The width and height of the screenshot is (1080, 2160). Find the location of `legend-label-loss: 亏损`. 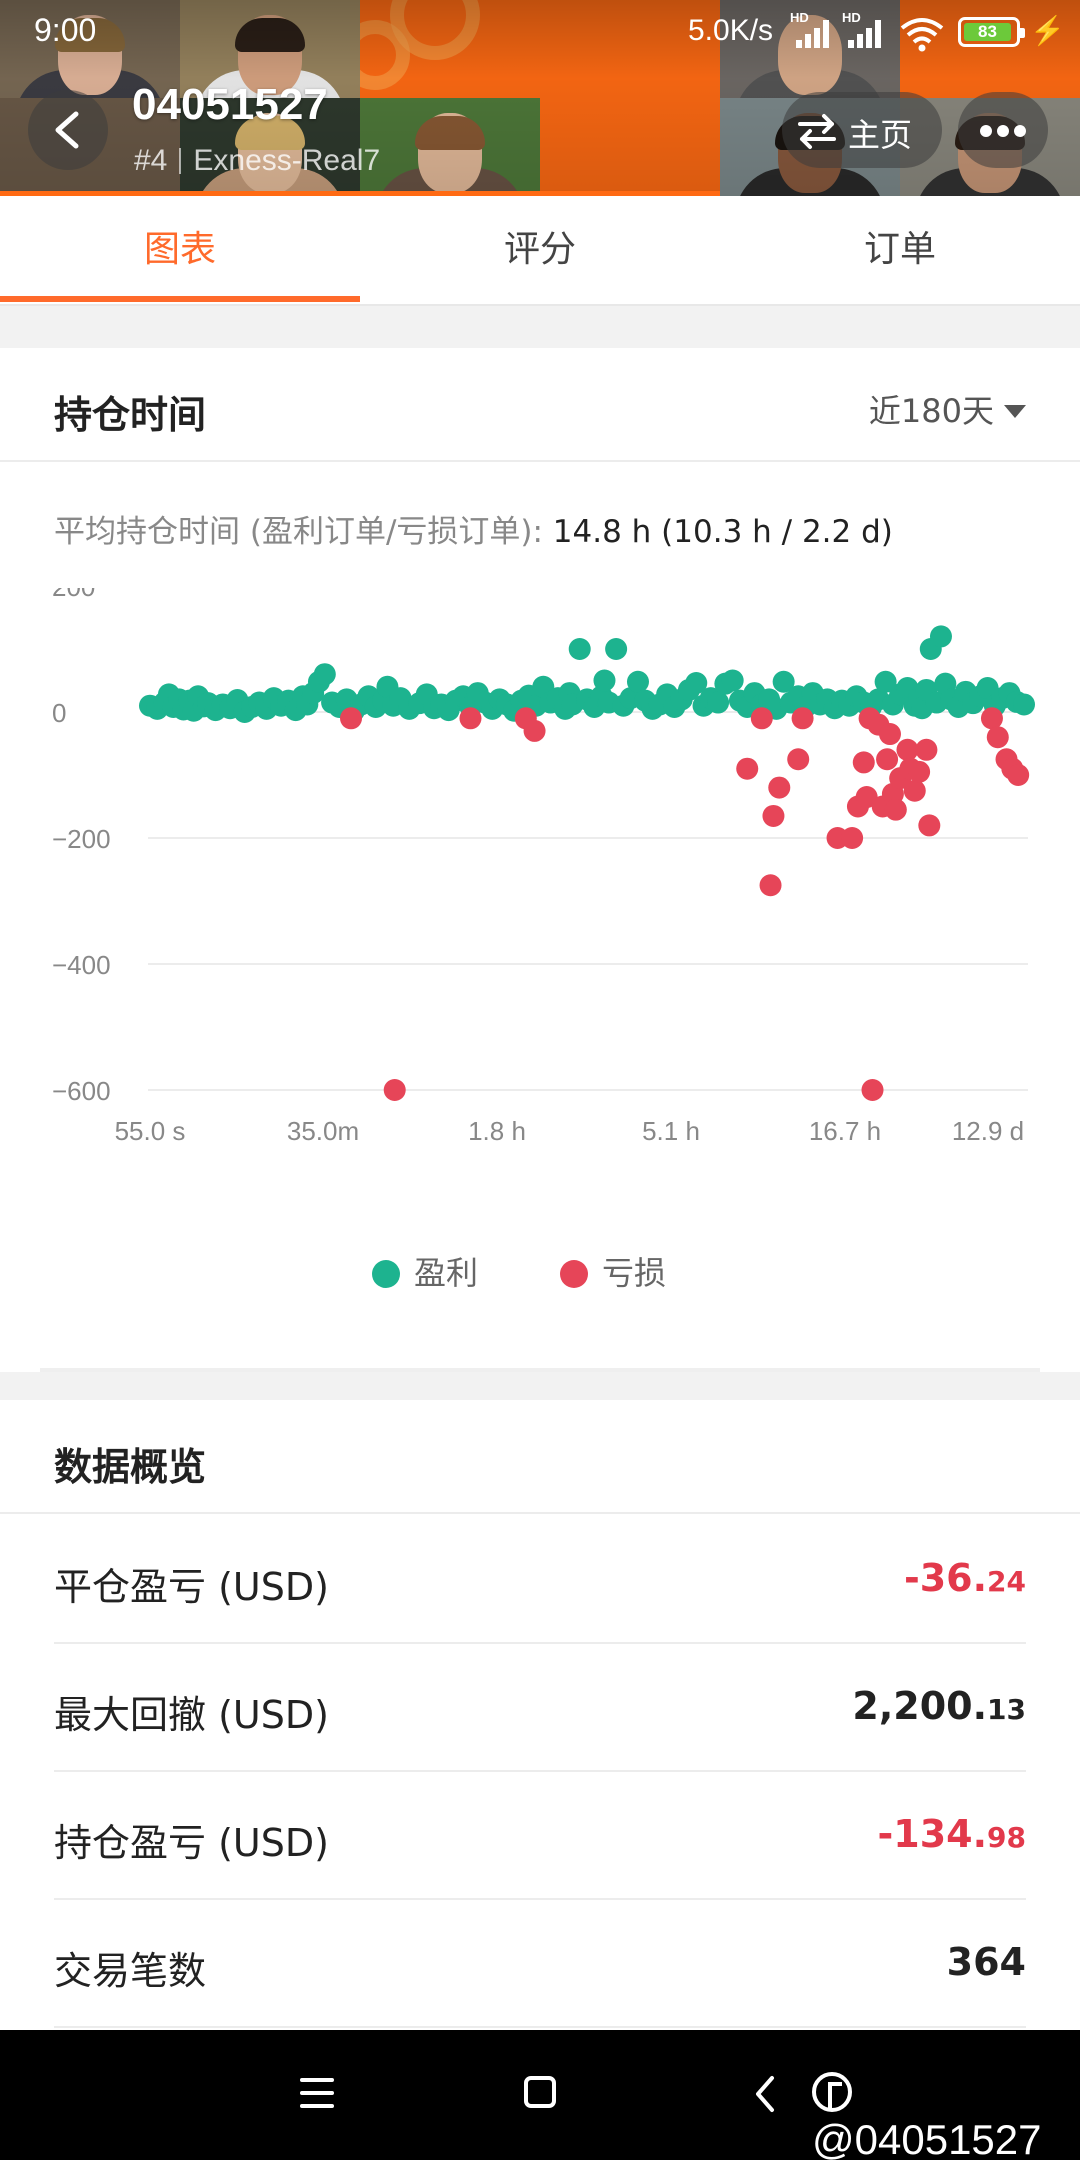

legend-label-loss: 亏损 is located at coordinates (634, 1273).